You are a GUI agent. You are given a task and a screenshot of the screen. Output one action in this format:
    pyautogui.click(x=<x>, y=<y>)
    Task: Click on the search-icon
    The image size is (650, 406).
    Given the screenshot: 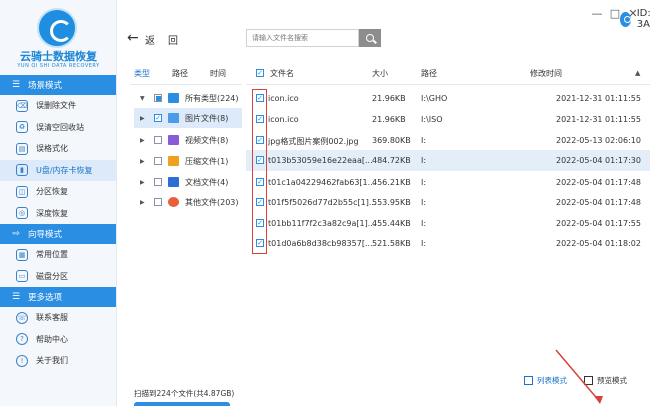 What is the action you would take?
    pyautogui.click(x=370, y=38)
    